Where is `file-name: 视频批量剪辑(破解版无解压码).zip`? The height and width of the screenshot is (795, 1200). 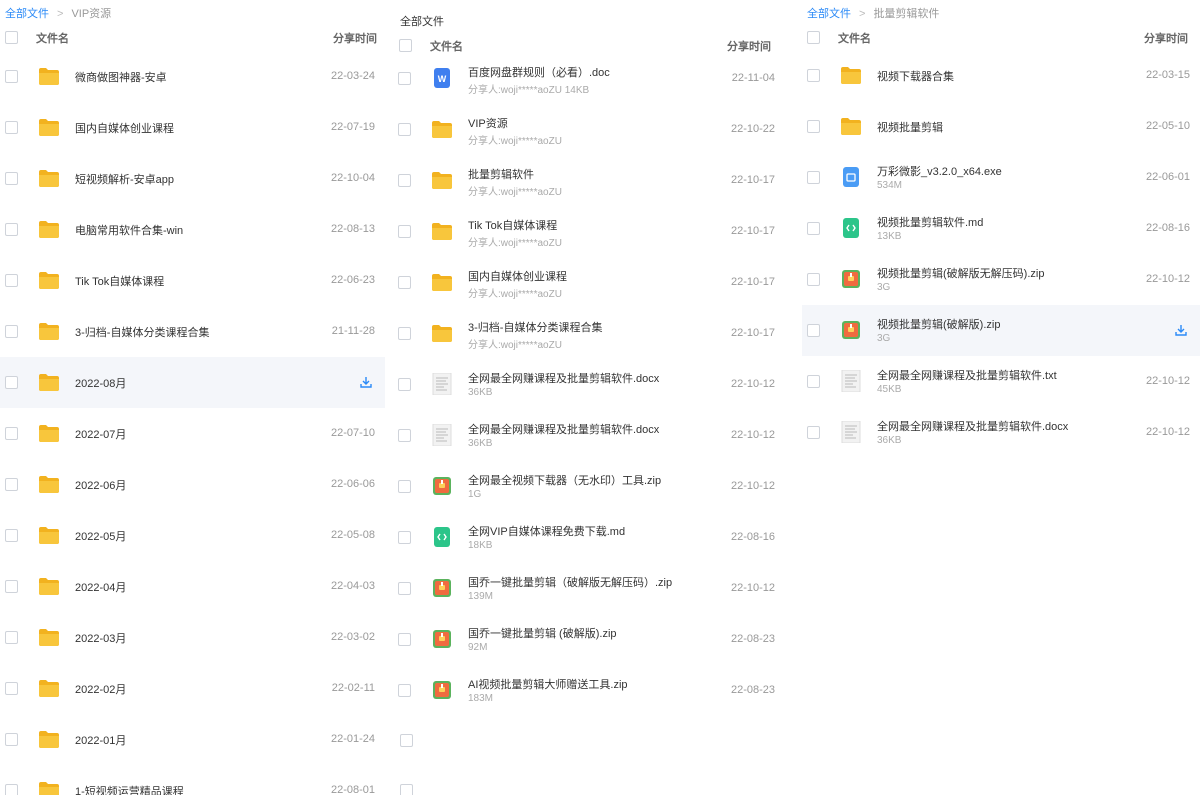 file-name: 视频批量剪辑(破解版无解压码).zip is located at coordinates (960, 273).